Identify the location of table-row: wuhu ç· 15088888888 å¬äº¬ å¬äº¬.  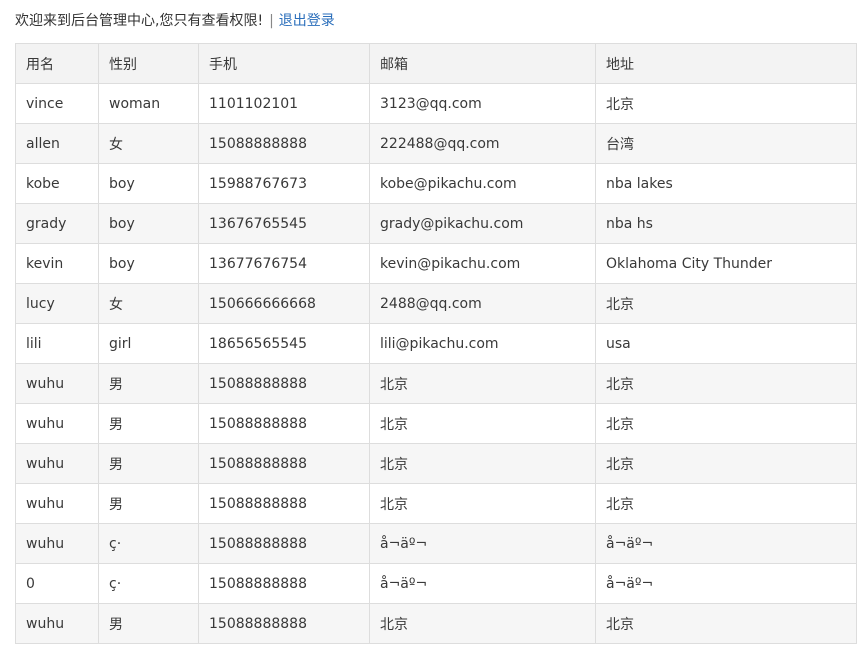
(436, 543).